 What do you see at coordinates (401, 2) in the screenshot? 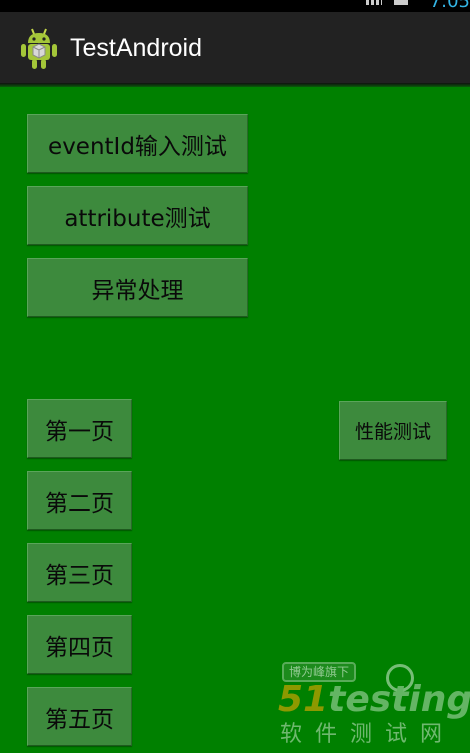
I see `battery-icon` at bounding box center [401, 2].